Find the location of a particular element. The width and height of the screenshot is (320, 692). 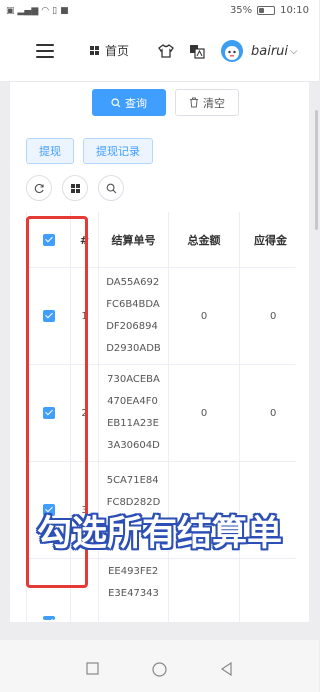

top-nav: 首页 bairui ⌵ is located at coordinates (159, 53).